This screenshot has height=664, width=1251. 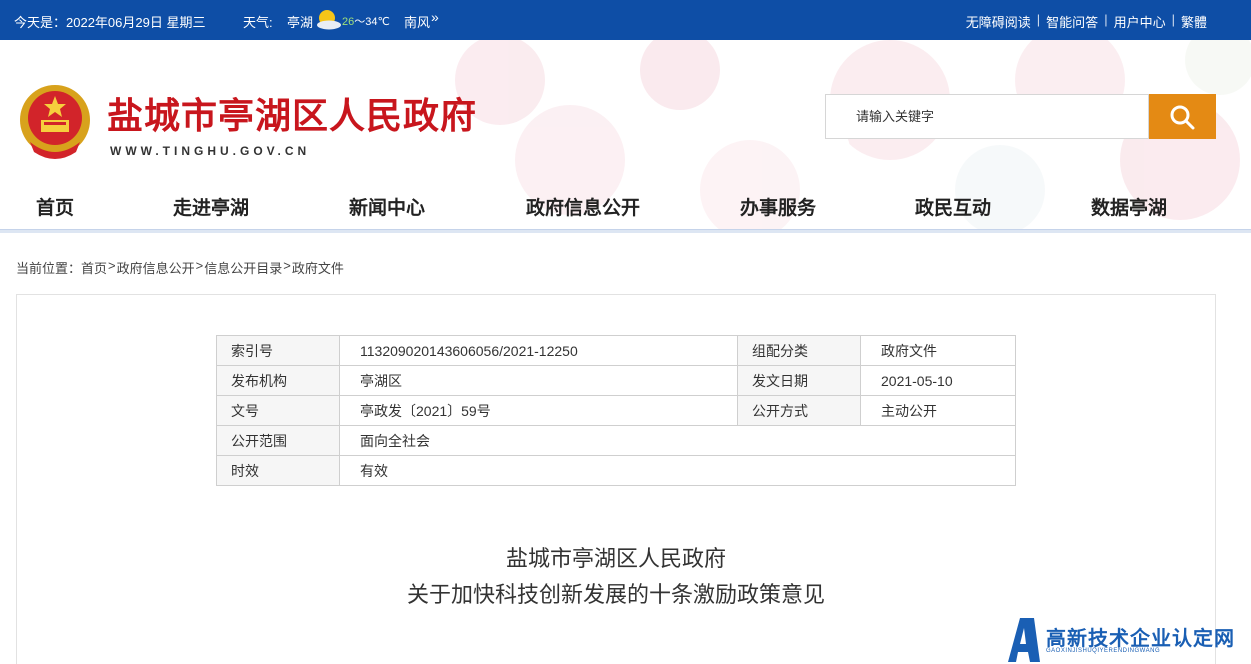 What do you see at coordinates (938, 410) in the screenshot?
I see `meta-value-disclosure-method: 主动公开` at bounding box center [938, 410].